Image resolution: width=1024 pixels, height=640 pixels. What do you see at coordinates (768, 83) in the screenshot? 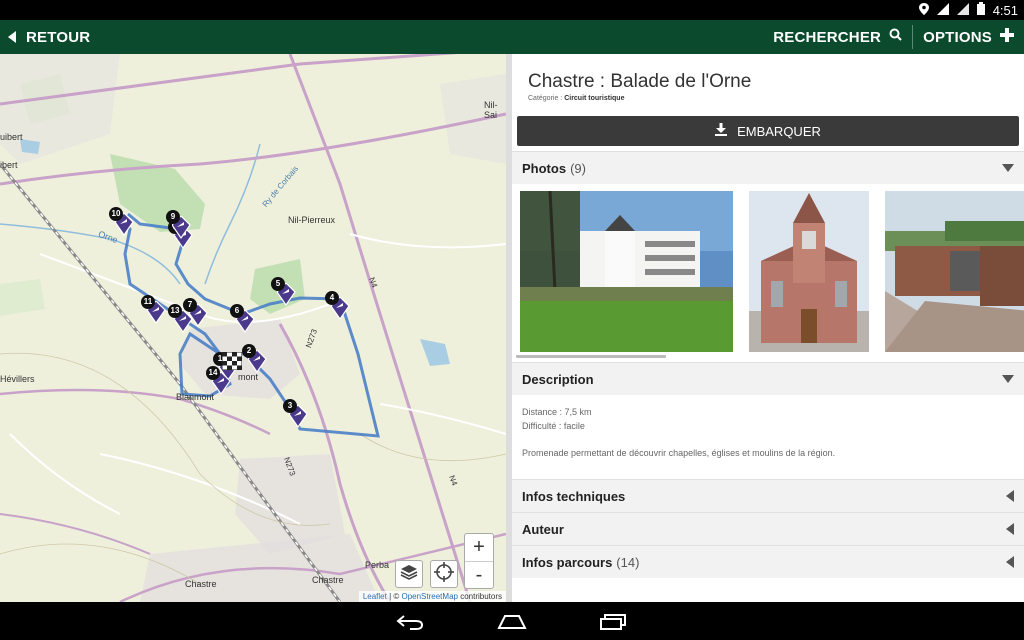
I see `title-area: Chastre : Balade de l'Orne Catégorie` at bounding box center [768, 83].